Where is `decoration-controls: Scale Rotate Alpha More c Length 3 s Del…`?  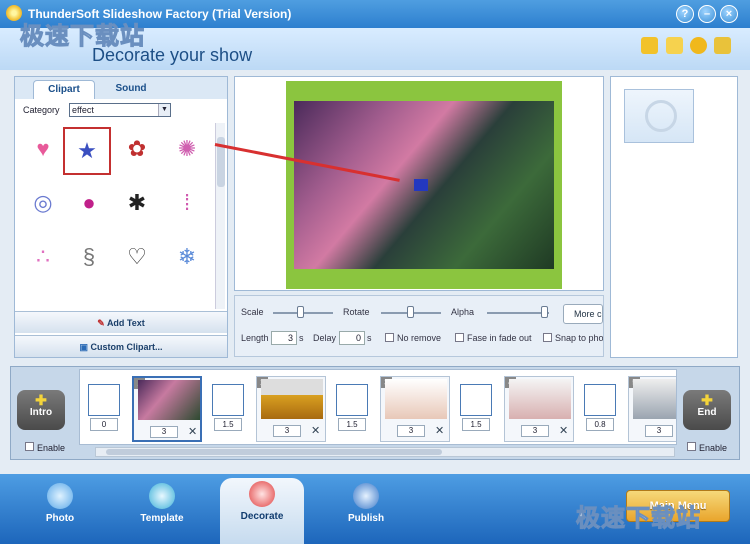 decoration-controls: Scale Rotate Alpha More c Length 3 s Del… is located at coordinates (419, 326).